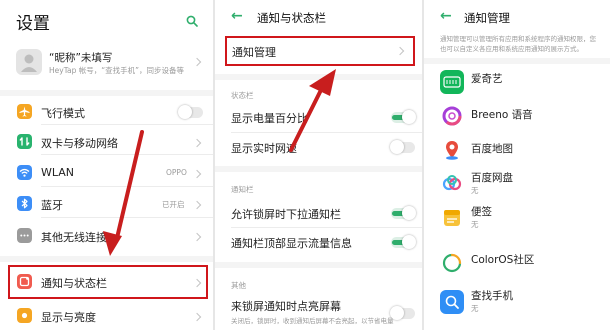 The height and width of the screenshot is (330, 610). Describe the element at coordinates (502, 115) in the screenshot. I see `app-name: Breeno 语音` at that location.